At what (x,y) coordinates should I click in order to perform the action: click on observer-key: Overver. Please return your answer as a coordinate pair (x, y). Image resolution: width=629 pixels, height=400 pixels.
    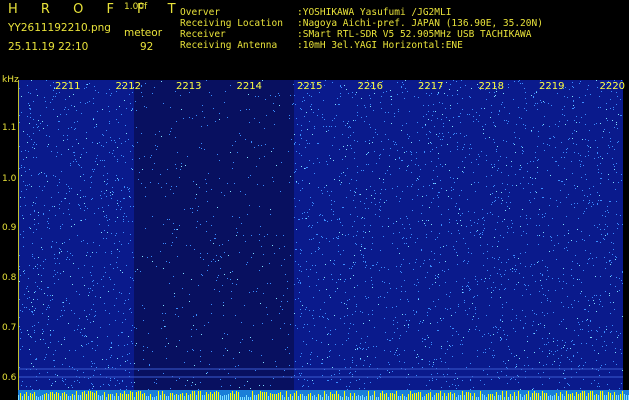
    Looking at the image, I should click on (200, 12).